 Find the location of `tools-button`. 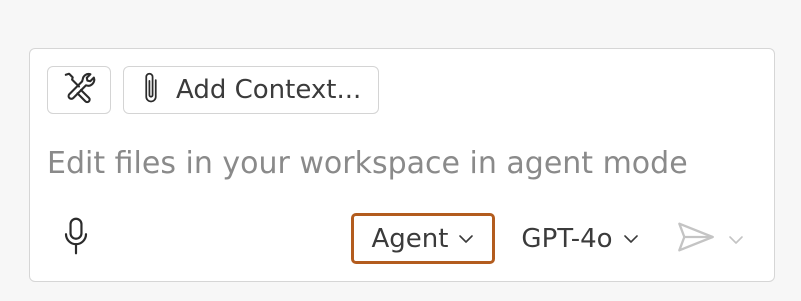

tools-button is located at coordinates (79, 90).